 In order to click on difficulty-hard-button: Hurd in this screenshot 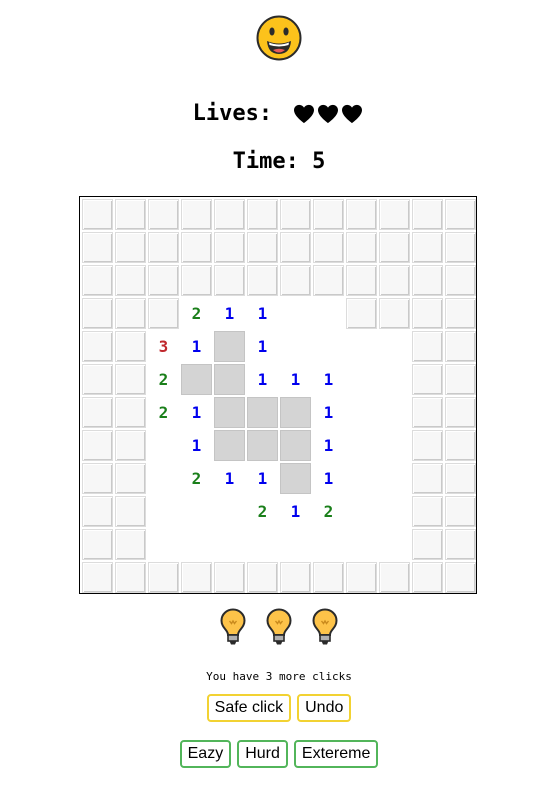, I will do `click(262, 754)`.